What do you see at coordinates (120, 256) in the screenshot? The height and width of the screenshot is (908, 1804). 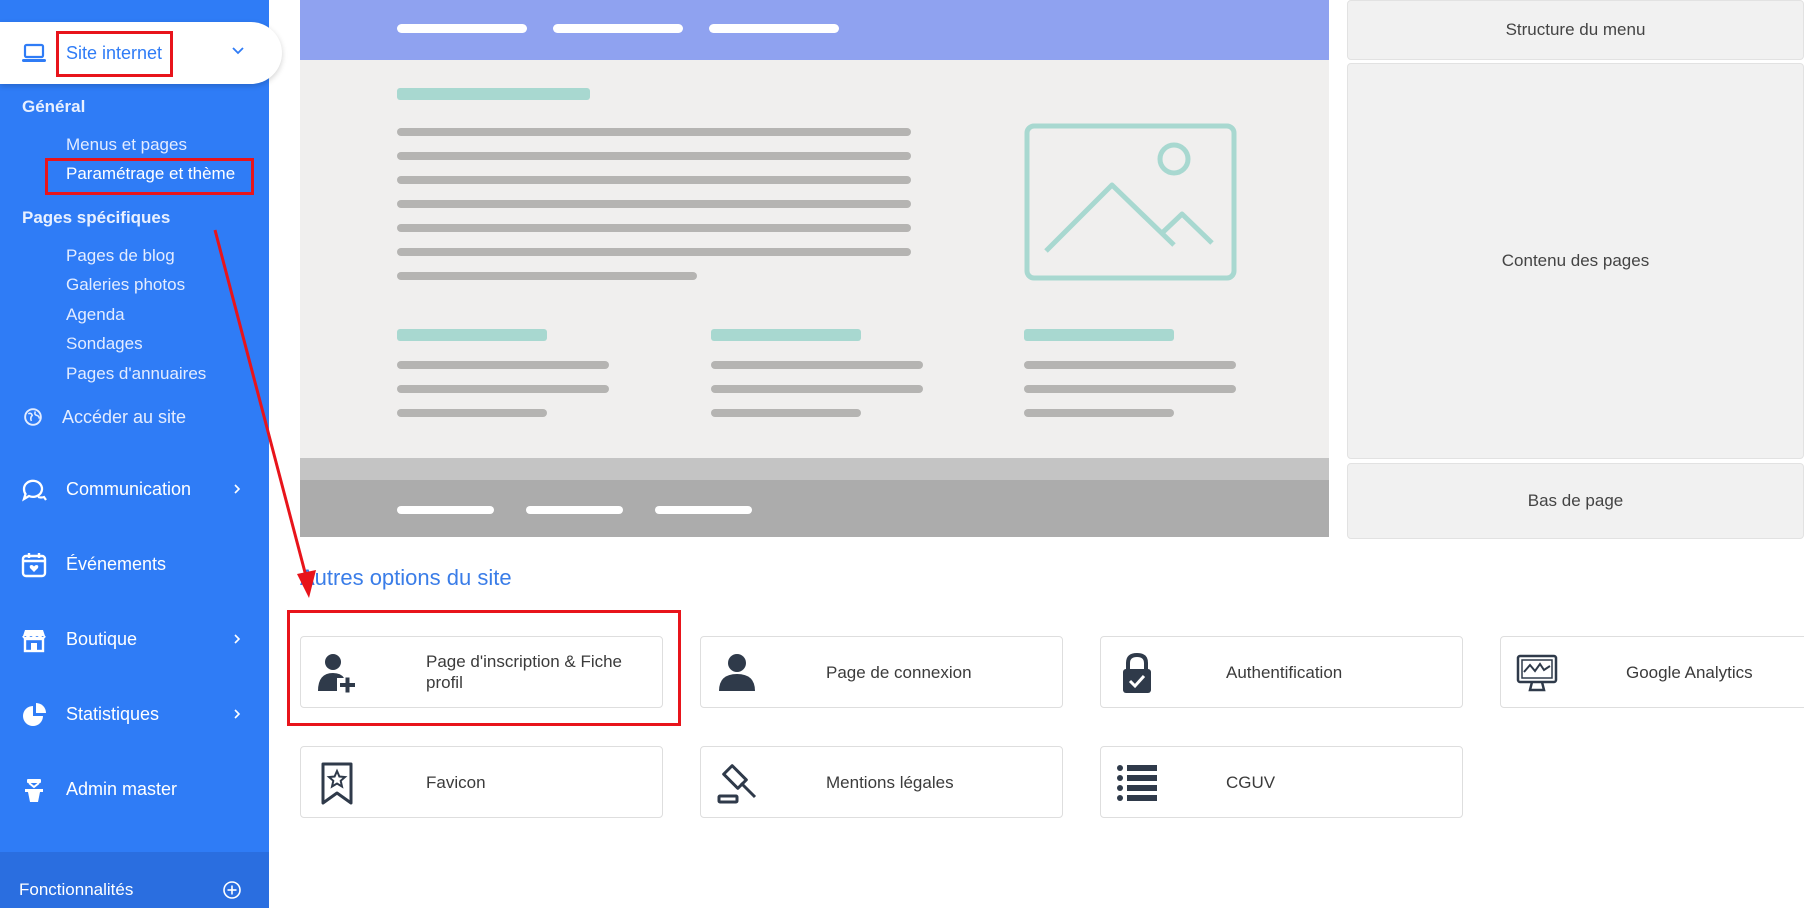 I see `sidebar-subitem-pages-blog: Pages de blog` at bounding box center [120, 256].